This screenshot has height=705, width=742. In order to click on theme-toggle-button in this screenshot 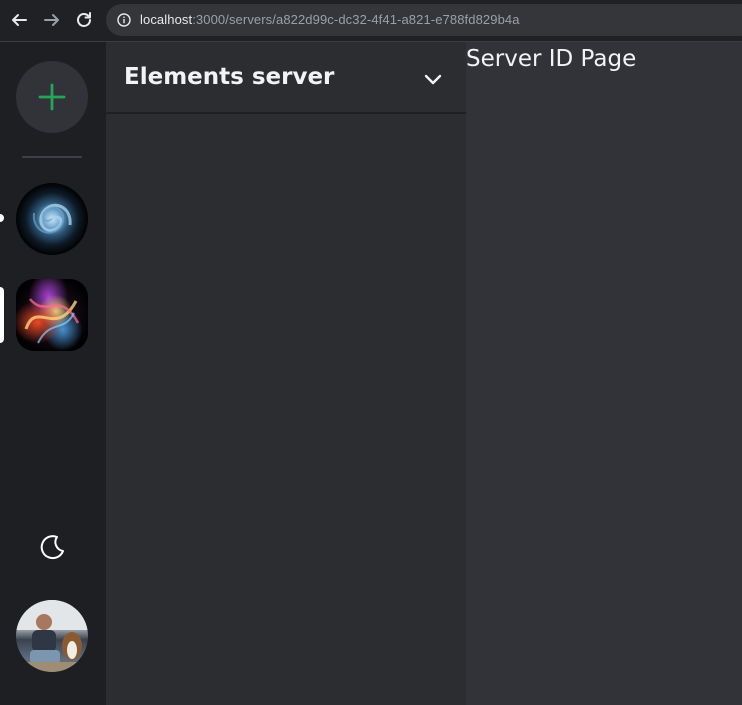, I will do `click(52, 547)`.